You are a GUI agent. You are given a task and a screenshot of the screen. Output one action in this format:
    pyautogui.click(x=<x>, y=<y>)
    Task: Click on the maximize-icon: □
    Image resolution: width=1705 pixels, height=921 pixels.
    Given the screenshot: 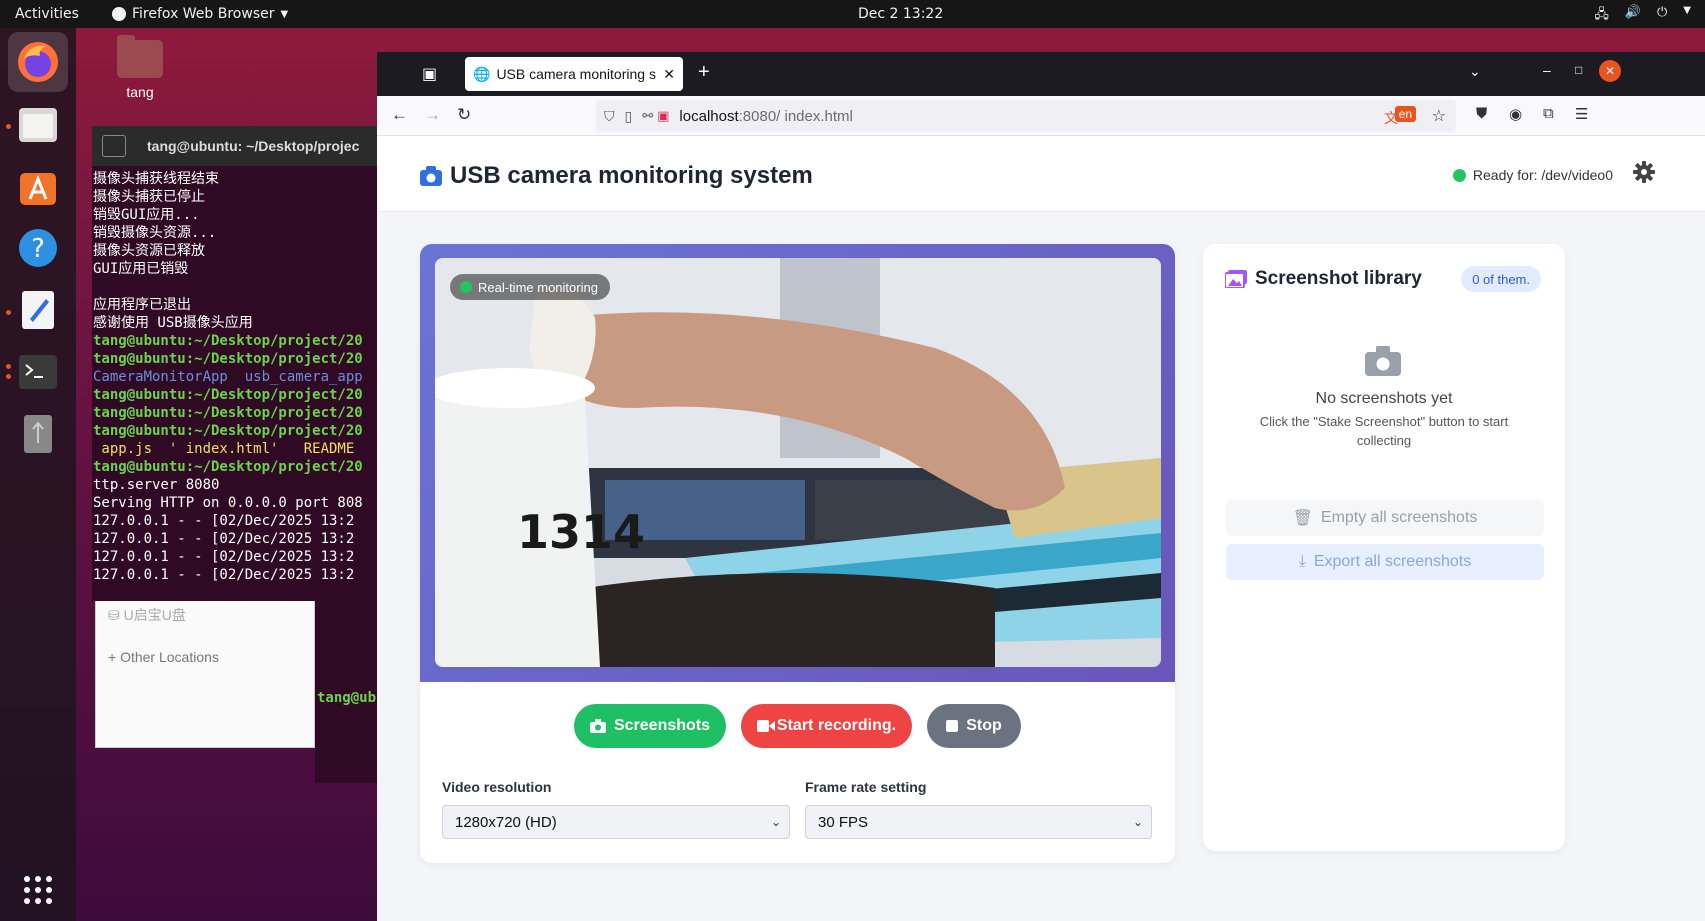 What is the action you would take?
    pyautogui.click(x=1578, y=70)
    